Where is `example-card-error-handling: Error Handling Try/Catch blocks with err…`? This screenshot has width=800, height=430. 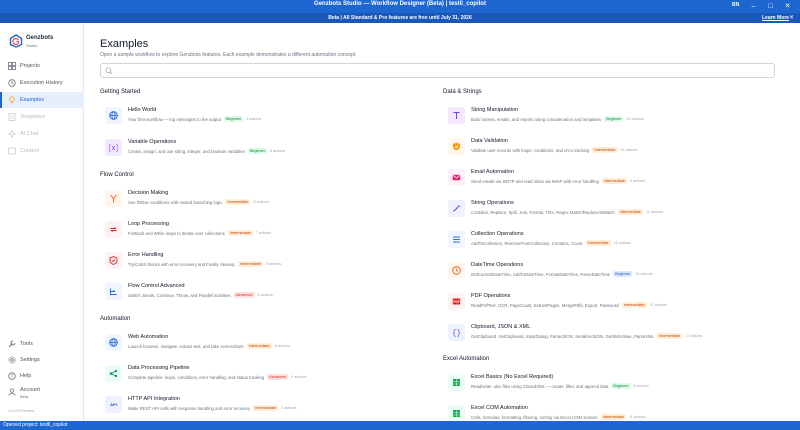
example-card-error-handling: Error Handling Try/Catch blocks with err… is located at coordinates (265, 262).